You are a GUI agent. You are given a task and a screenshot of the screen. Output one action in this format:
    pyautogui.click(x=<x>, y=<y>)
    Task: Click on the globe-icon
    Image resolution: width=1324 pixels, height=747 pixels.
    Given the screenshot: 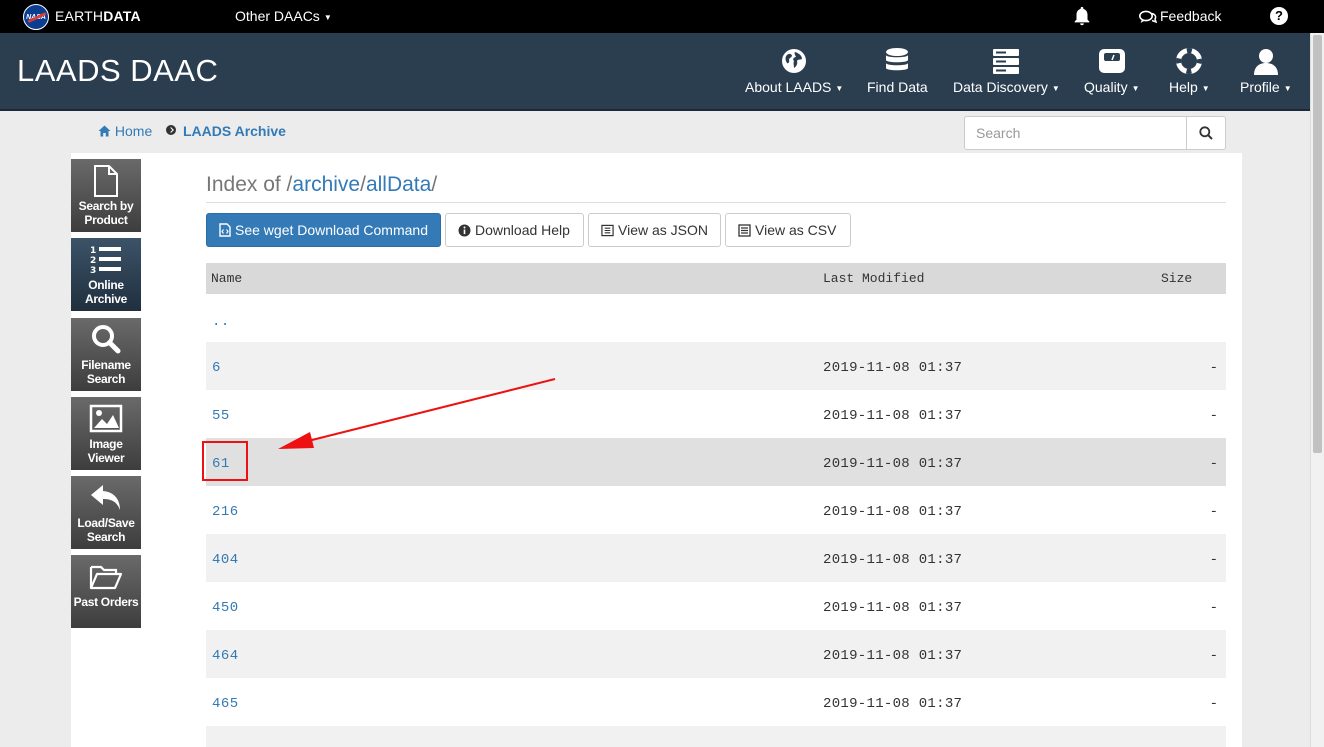 What is the action you would take?
    pyautogui.click(x=794, y=61)
    